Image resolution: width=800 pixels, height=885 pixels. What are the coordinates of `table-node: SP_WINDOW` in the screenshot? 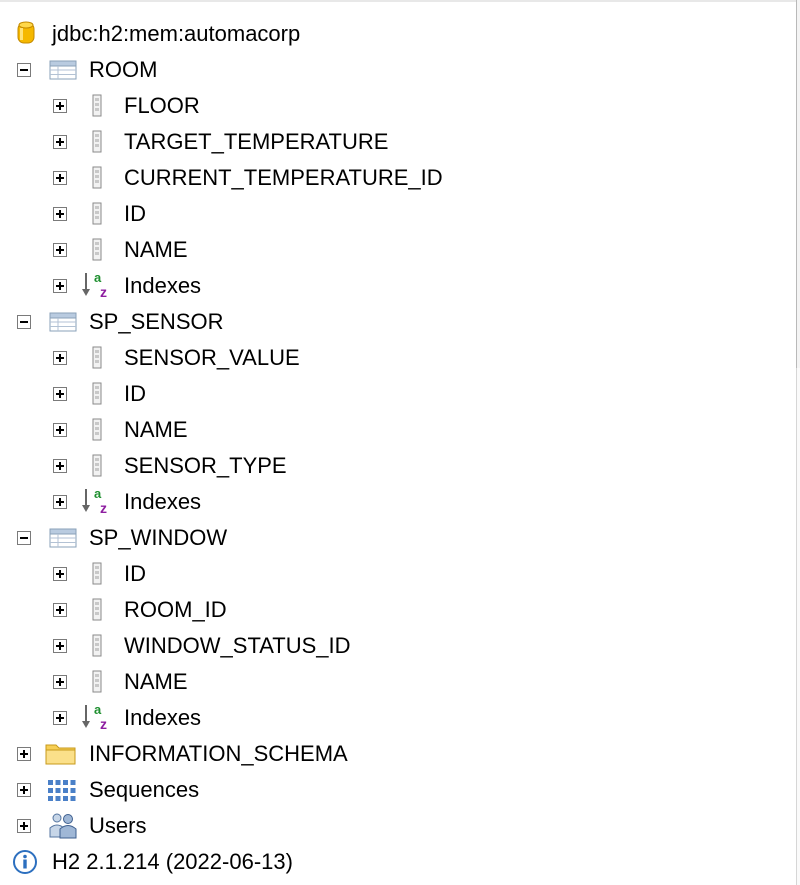 It's located at (395, 538).